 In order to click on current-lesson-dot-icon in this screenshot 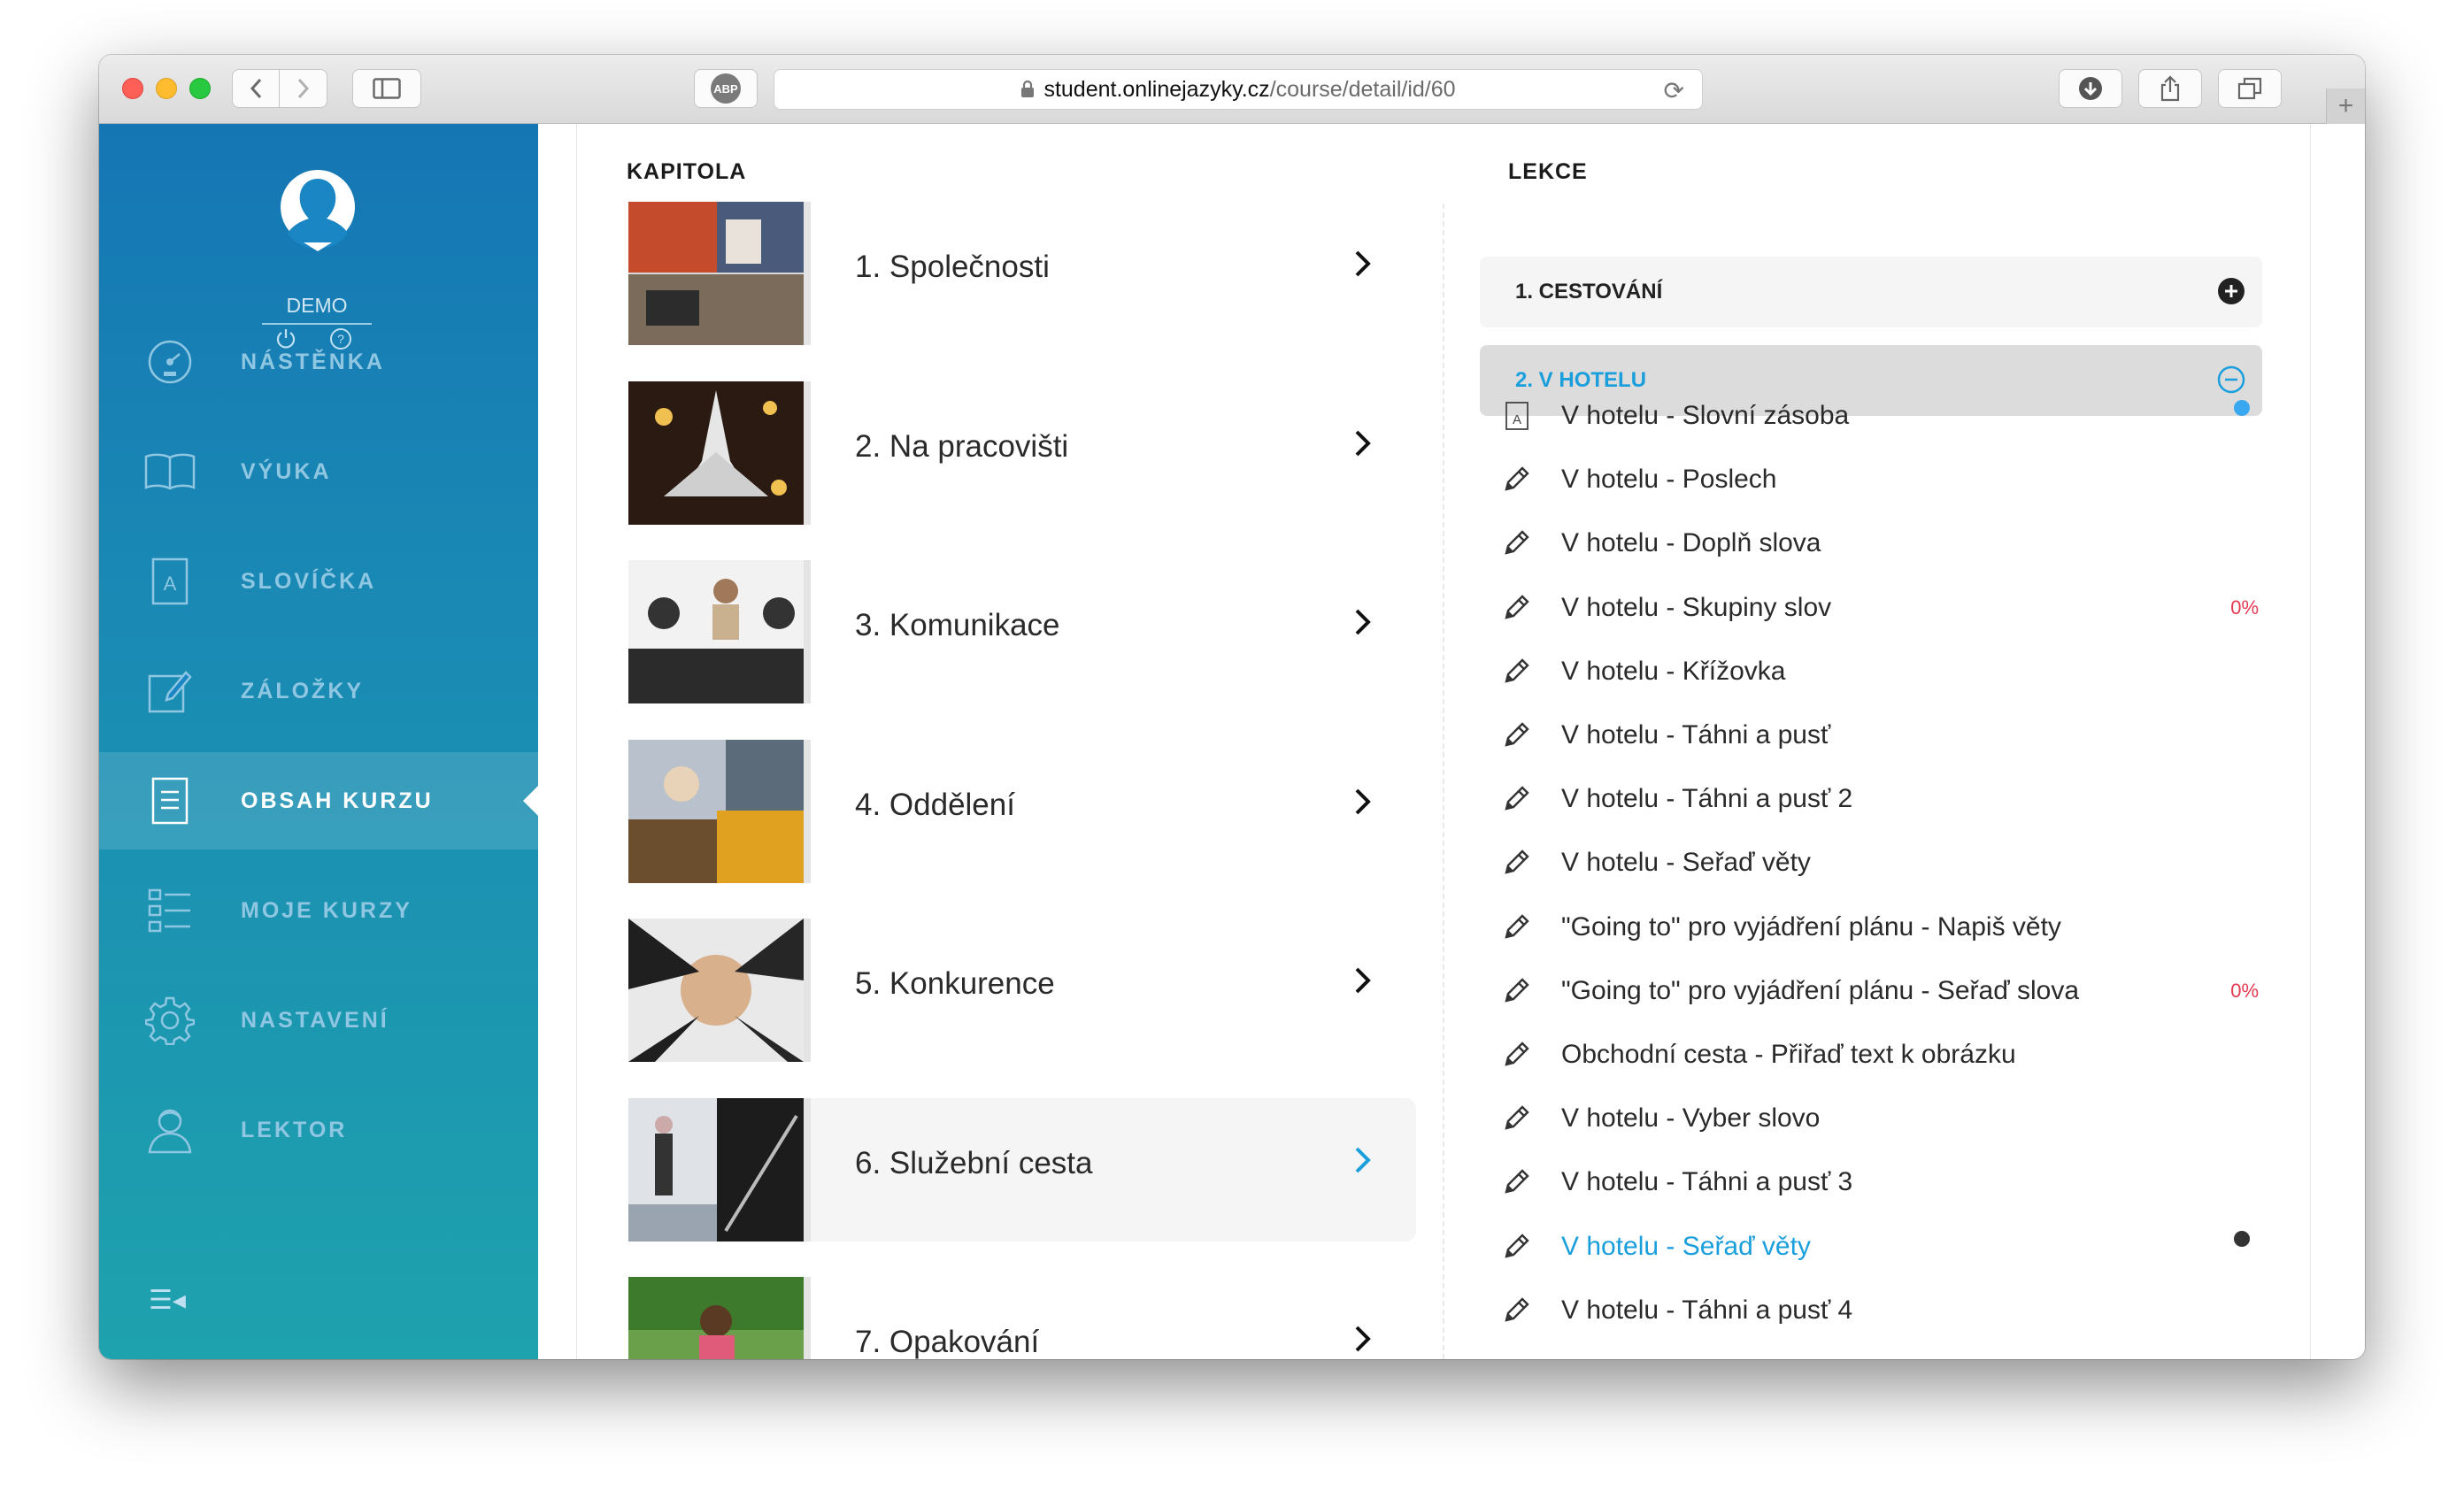, I will do `click(2242, 1238)`.